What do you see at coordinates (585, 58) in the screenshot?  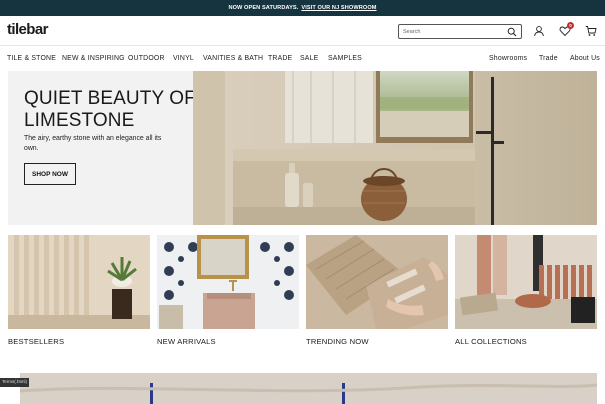 I see `nav-about-us: About Us` at bounding box center [585, 58].